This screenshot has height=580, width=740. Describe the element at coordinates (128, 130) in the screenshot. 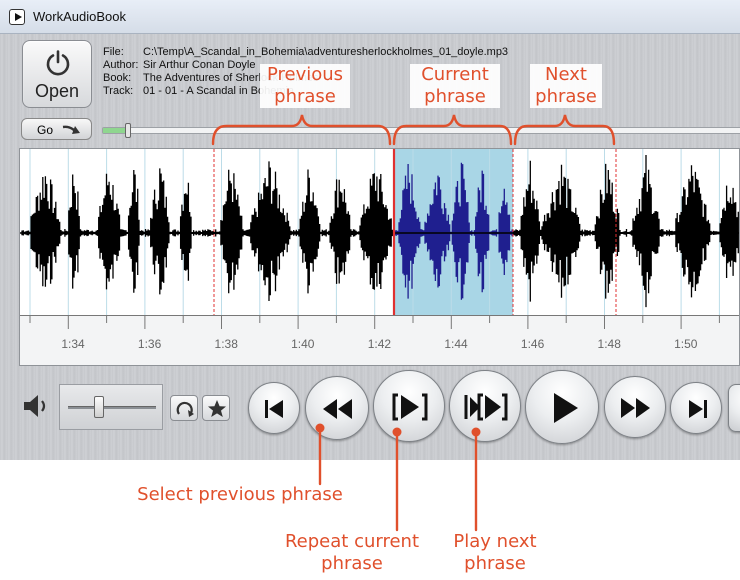

I see `progress-handle` at that location.